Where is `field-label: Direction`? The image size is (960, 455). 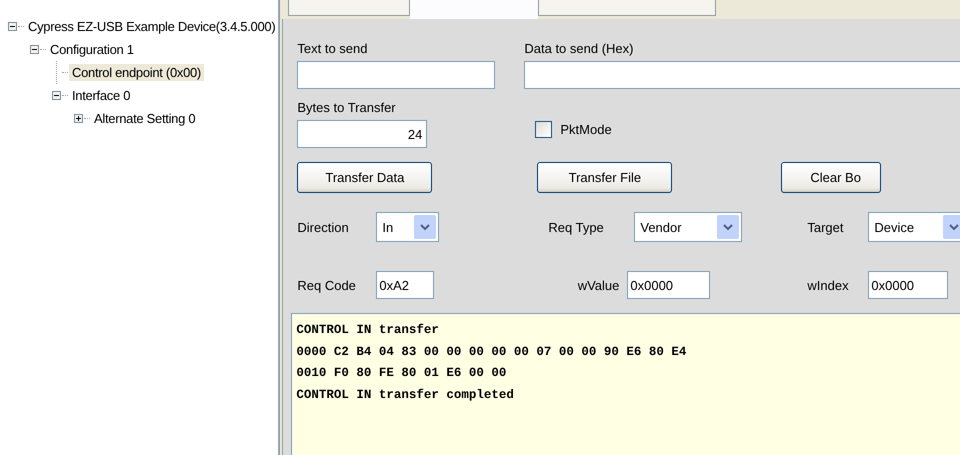
field-label: Direction is located at coordinates (323, 227).